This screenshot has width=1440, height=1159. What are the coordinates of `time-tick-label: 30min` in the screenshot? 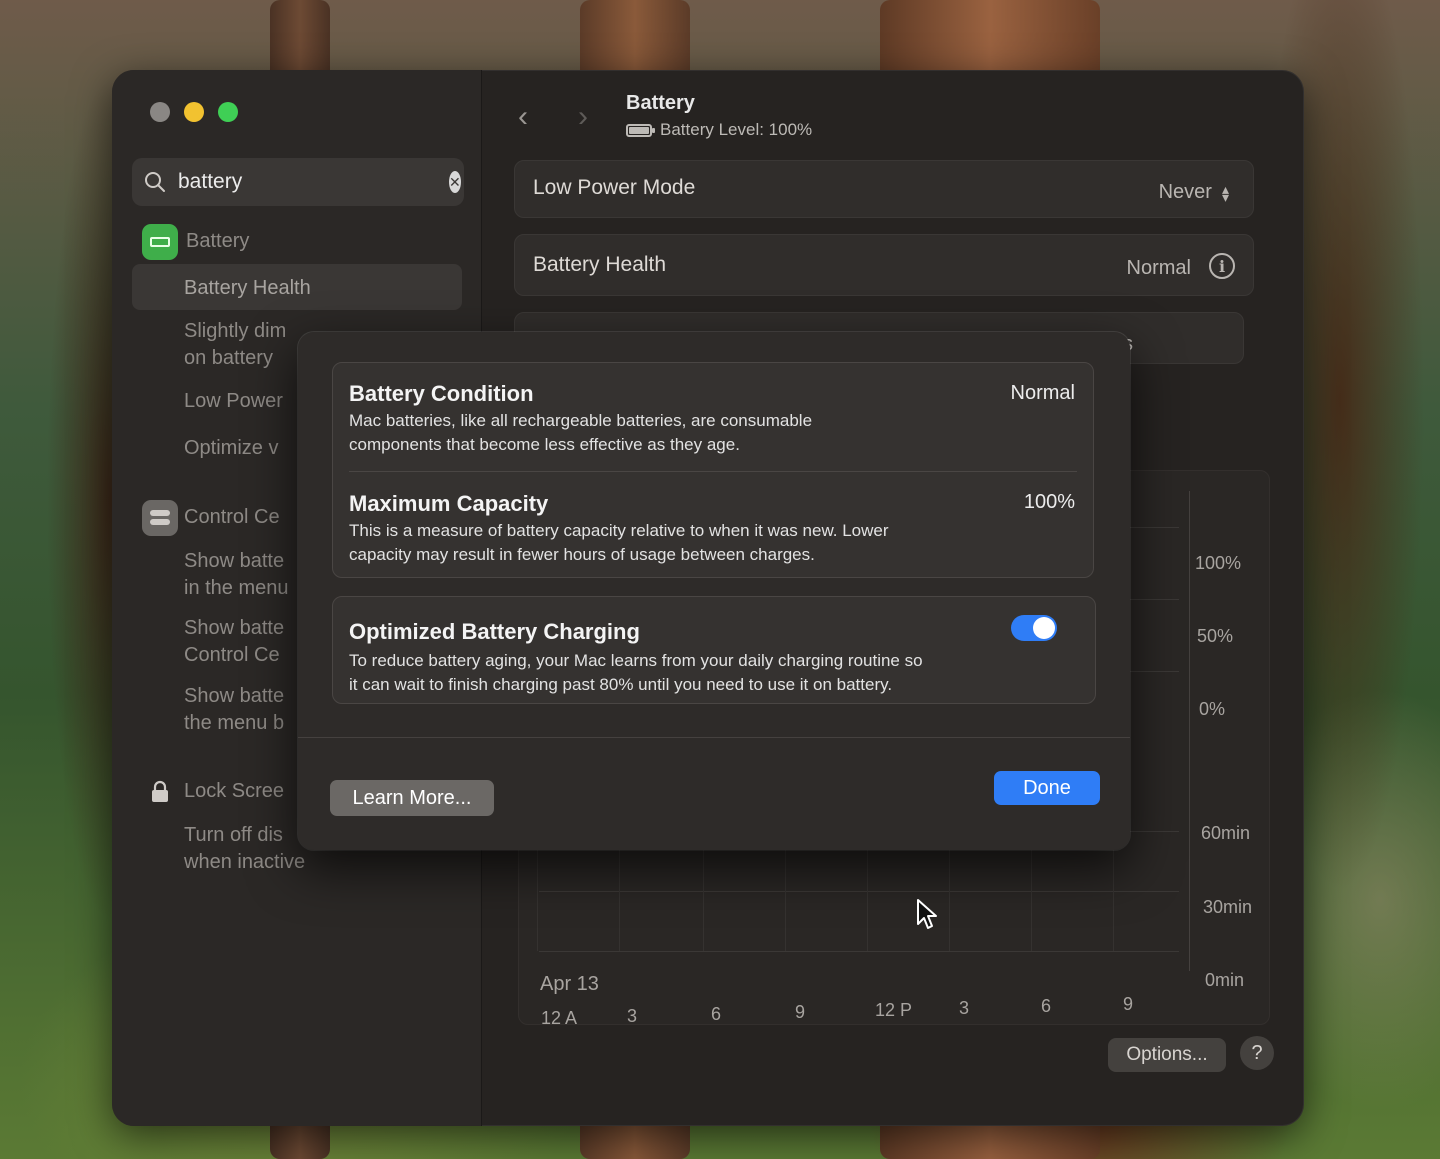 It's located at (1228, 907).